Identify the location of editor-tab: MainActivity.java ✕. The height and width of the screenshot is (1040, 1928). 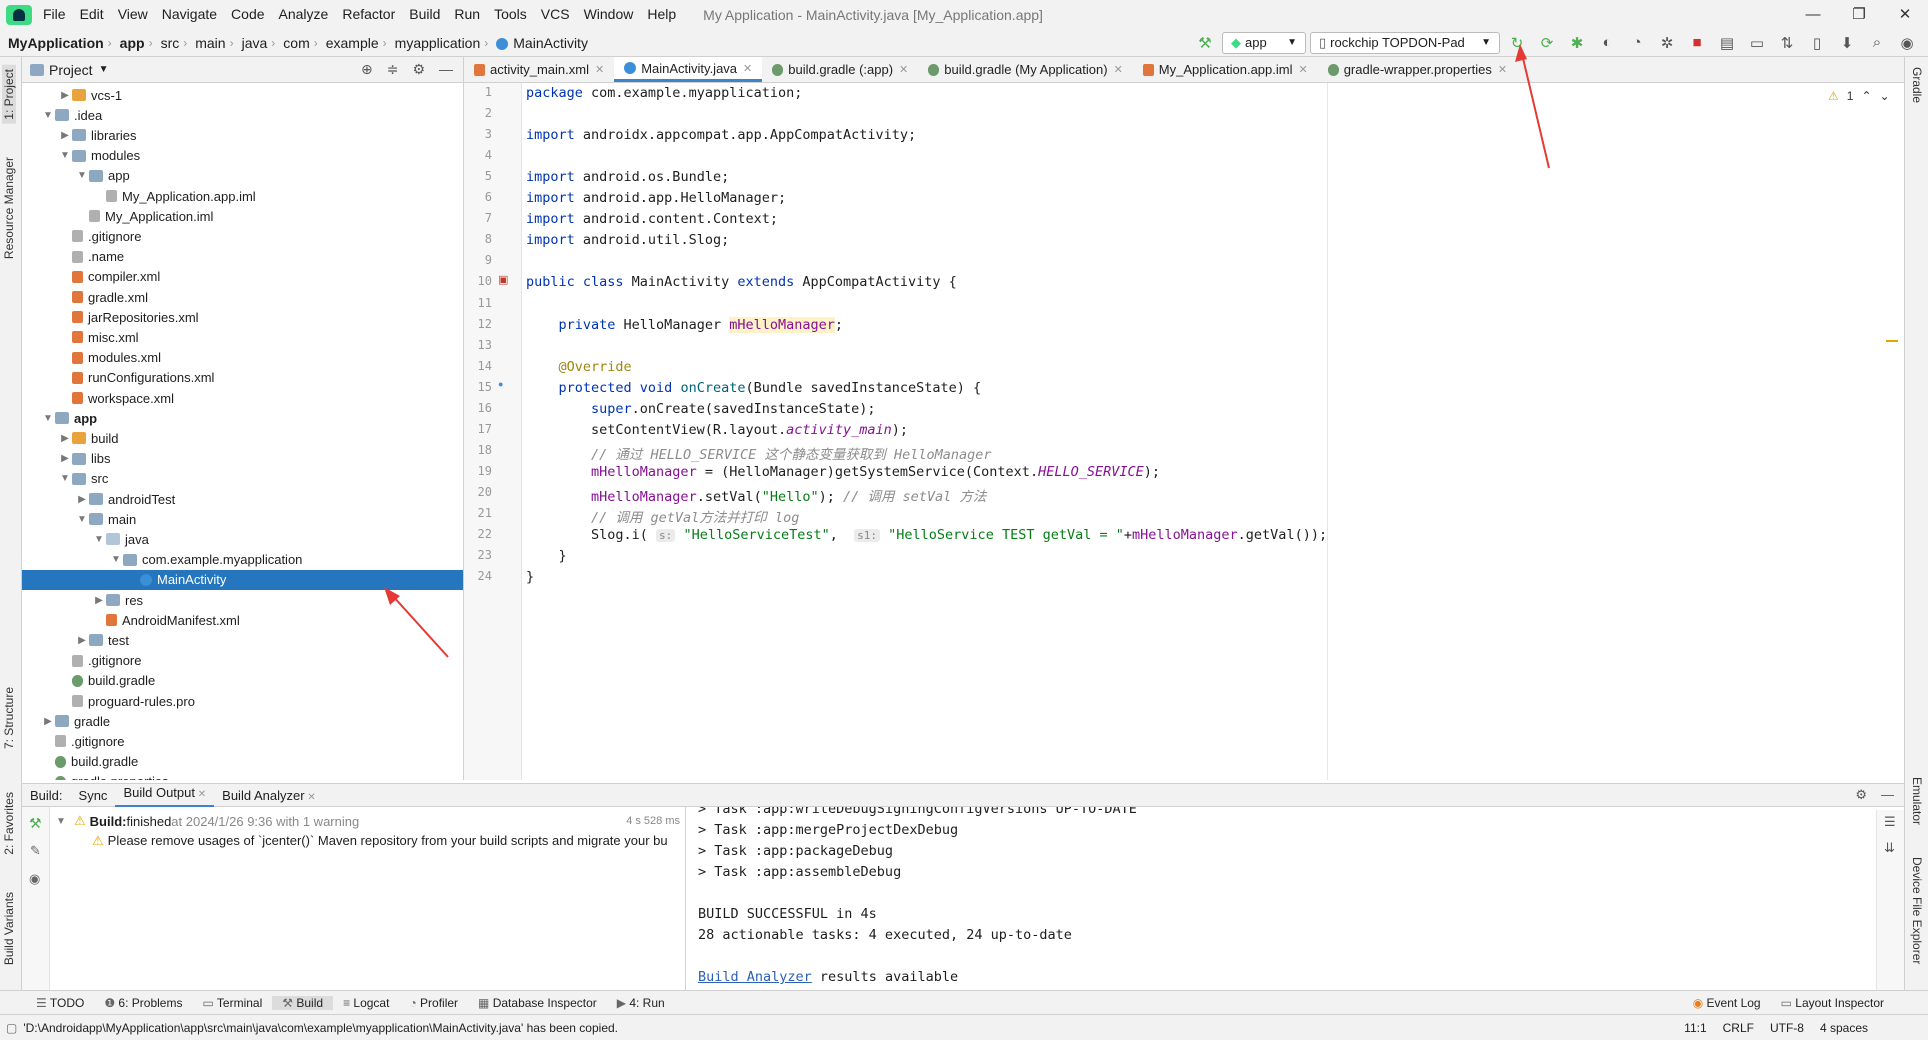
(688, 69).